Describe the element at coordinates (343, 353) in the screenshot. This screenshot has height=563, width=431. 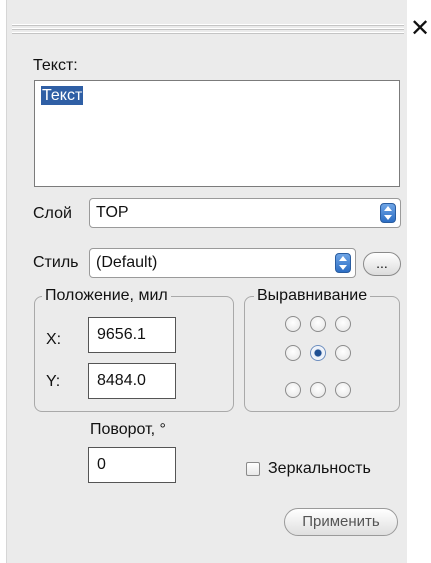
I see `align-radio-middle-right` at that location.